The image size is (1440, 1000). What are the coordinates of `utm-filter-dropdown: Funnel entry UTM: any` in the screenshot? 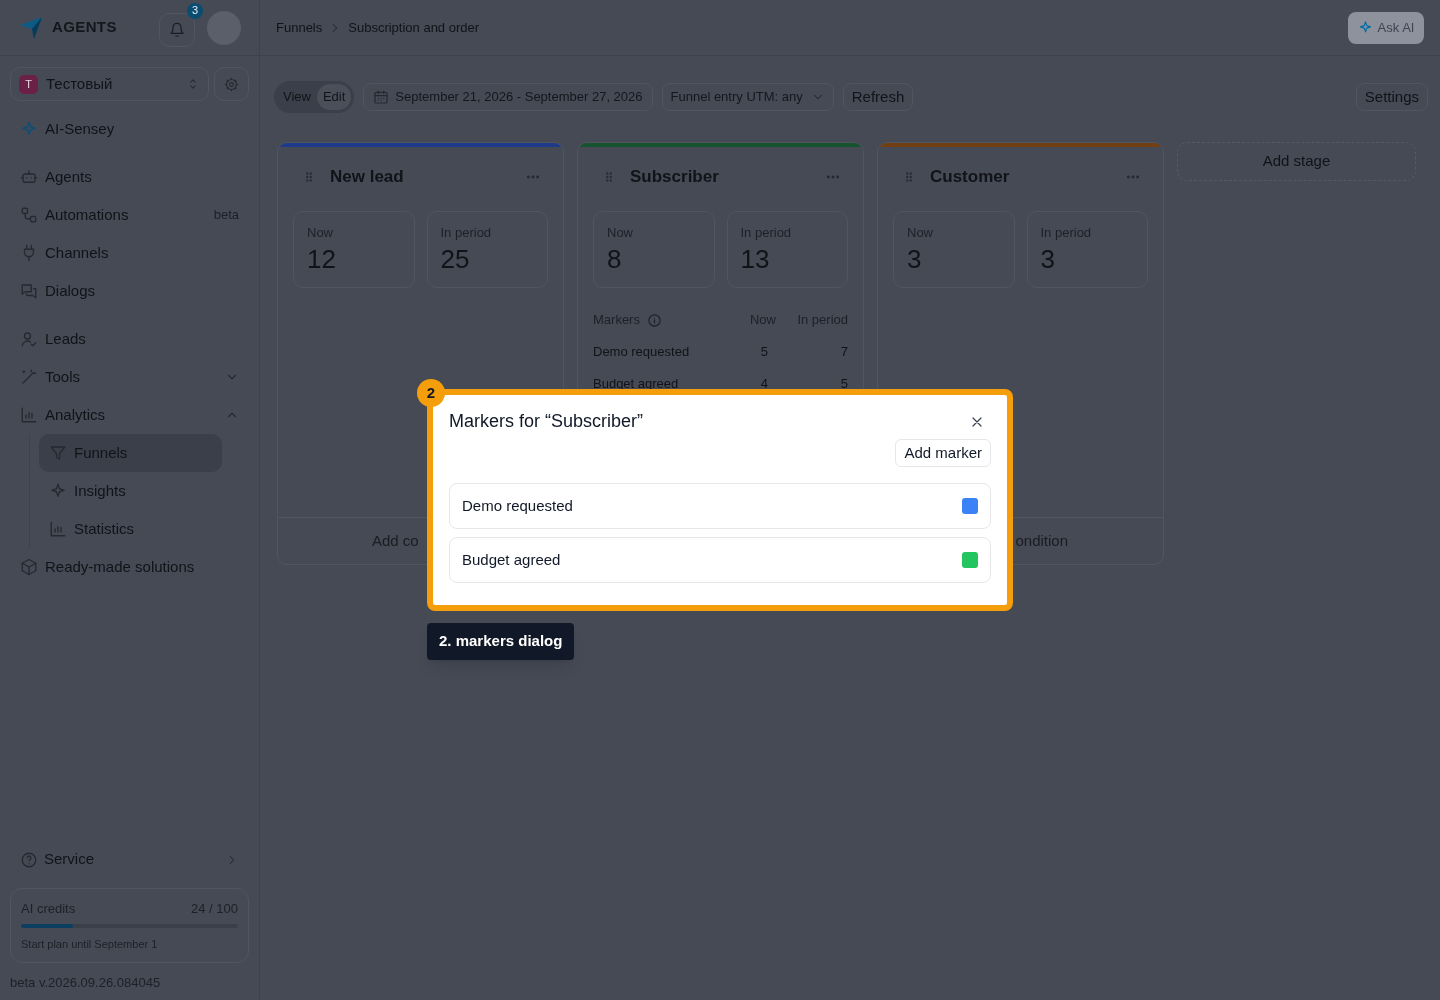 It's located at (747, 97).